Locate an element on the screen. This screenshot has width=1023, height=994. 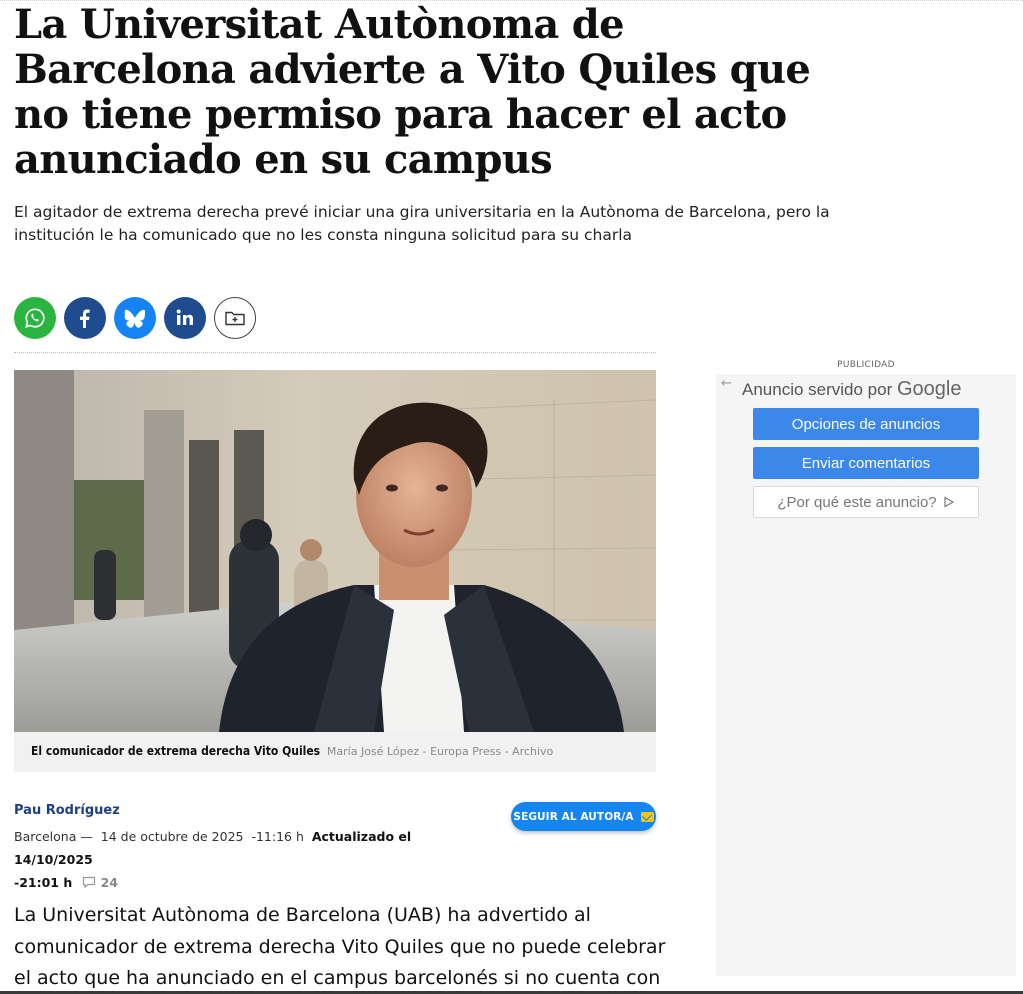
comments-count: 24 is located at coordinates (109, 882).